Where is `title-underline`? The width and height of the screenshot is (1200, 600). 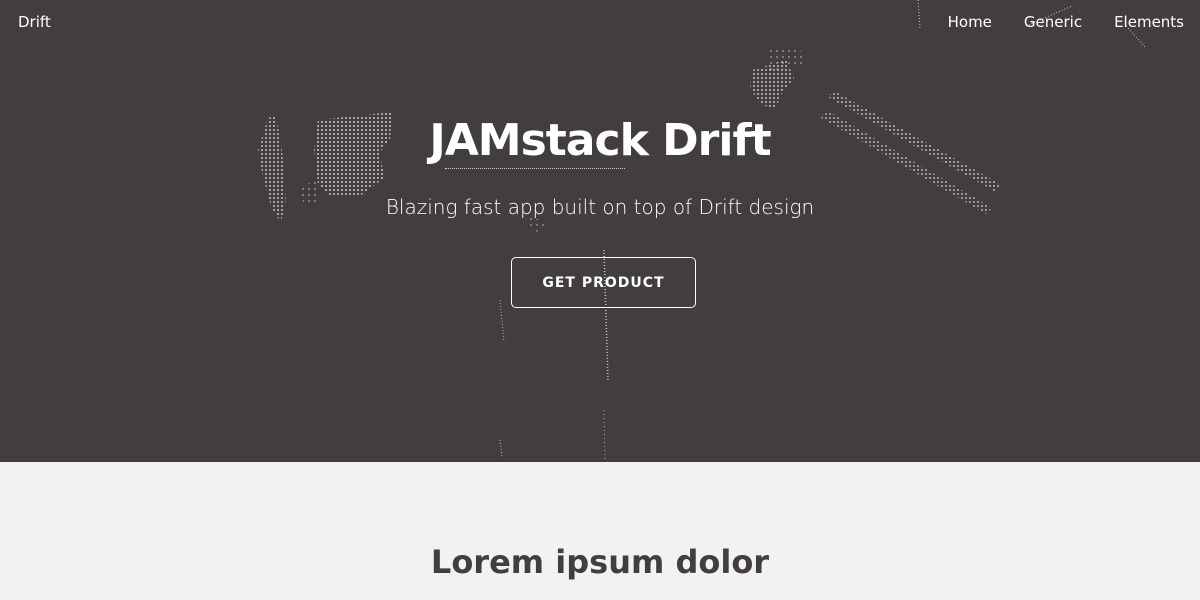
title-underline is located at coordinates (535, 168).